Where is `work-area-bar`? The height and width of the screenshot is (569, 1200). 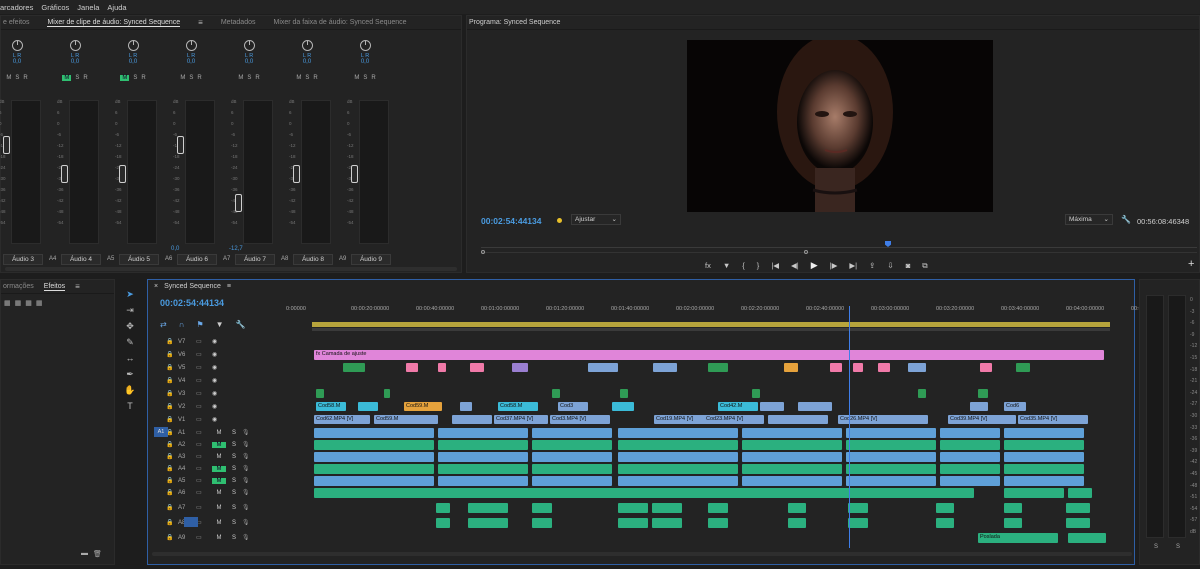 work-area-bar is located at coordinates (711, 324).